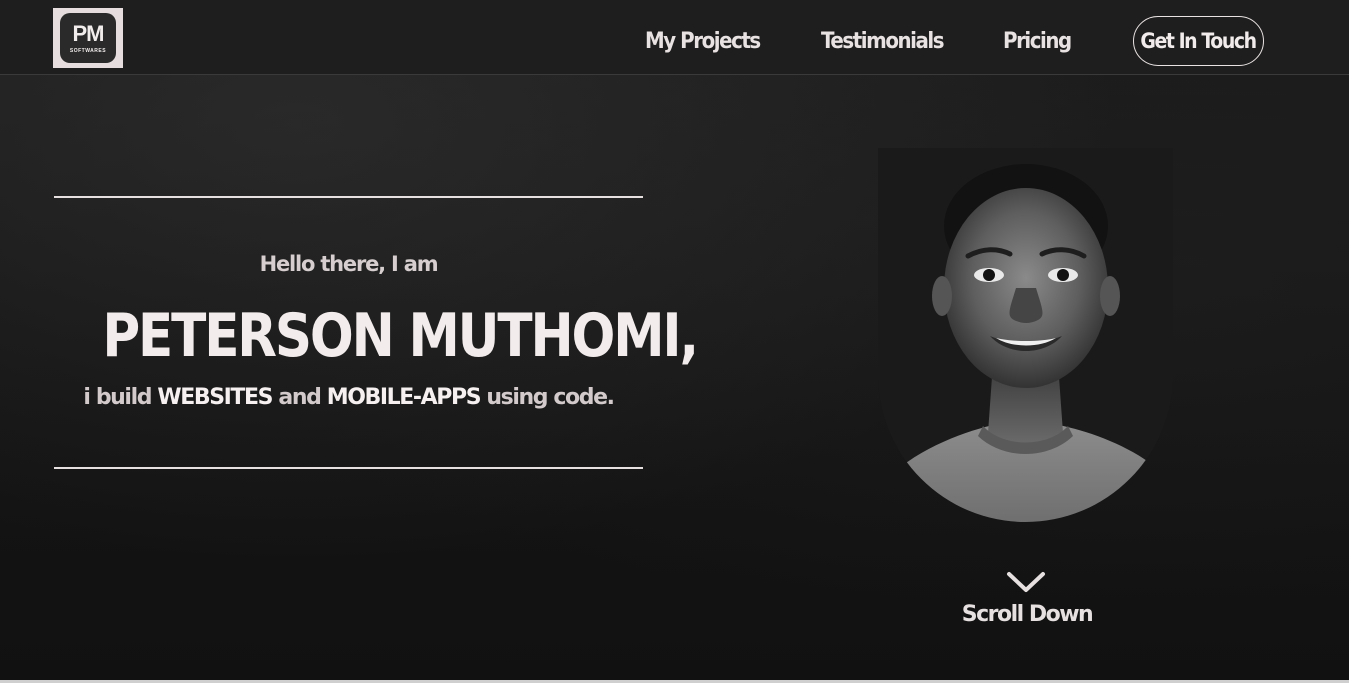  What do you see at coordinates (703, 41) in the screenshot?
I see `nav-link-my-projects: My Projects` at bounding box center [703, 41].